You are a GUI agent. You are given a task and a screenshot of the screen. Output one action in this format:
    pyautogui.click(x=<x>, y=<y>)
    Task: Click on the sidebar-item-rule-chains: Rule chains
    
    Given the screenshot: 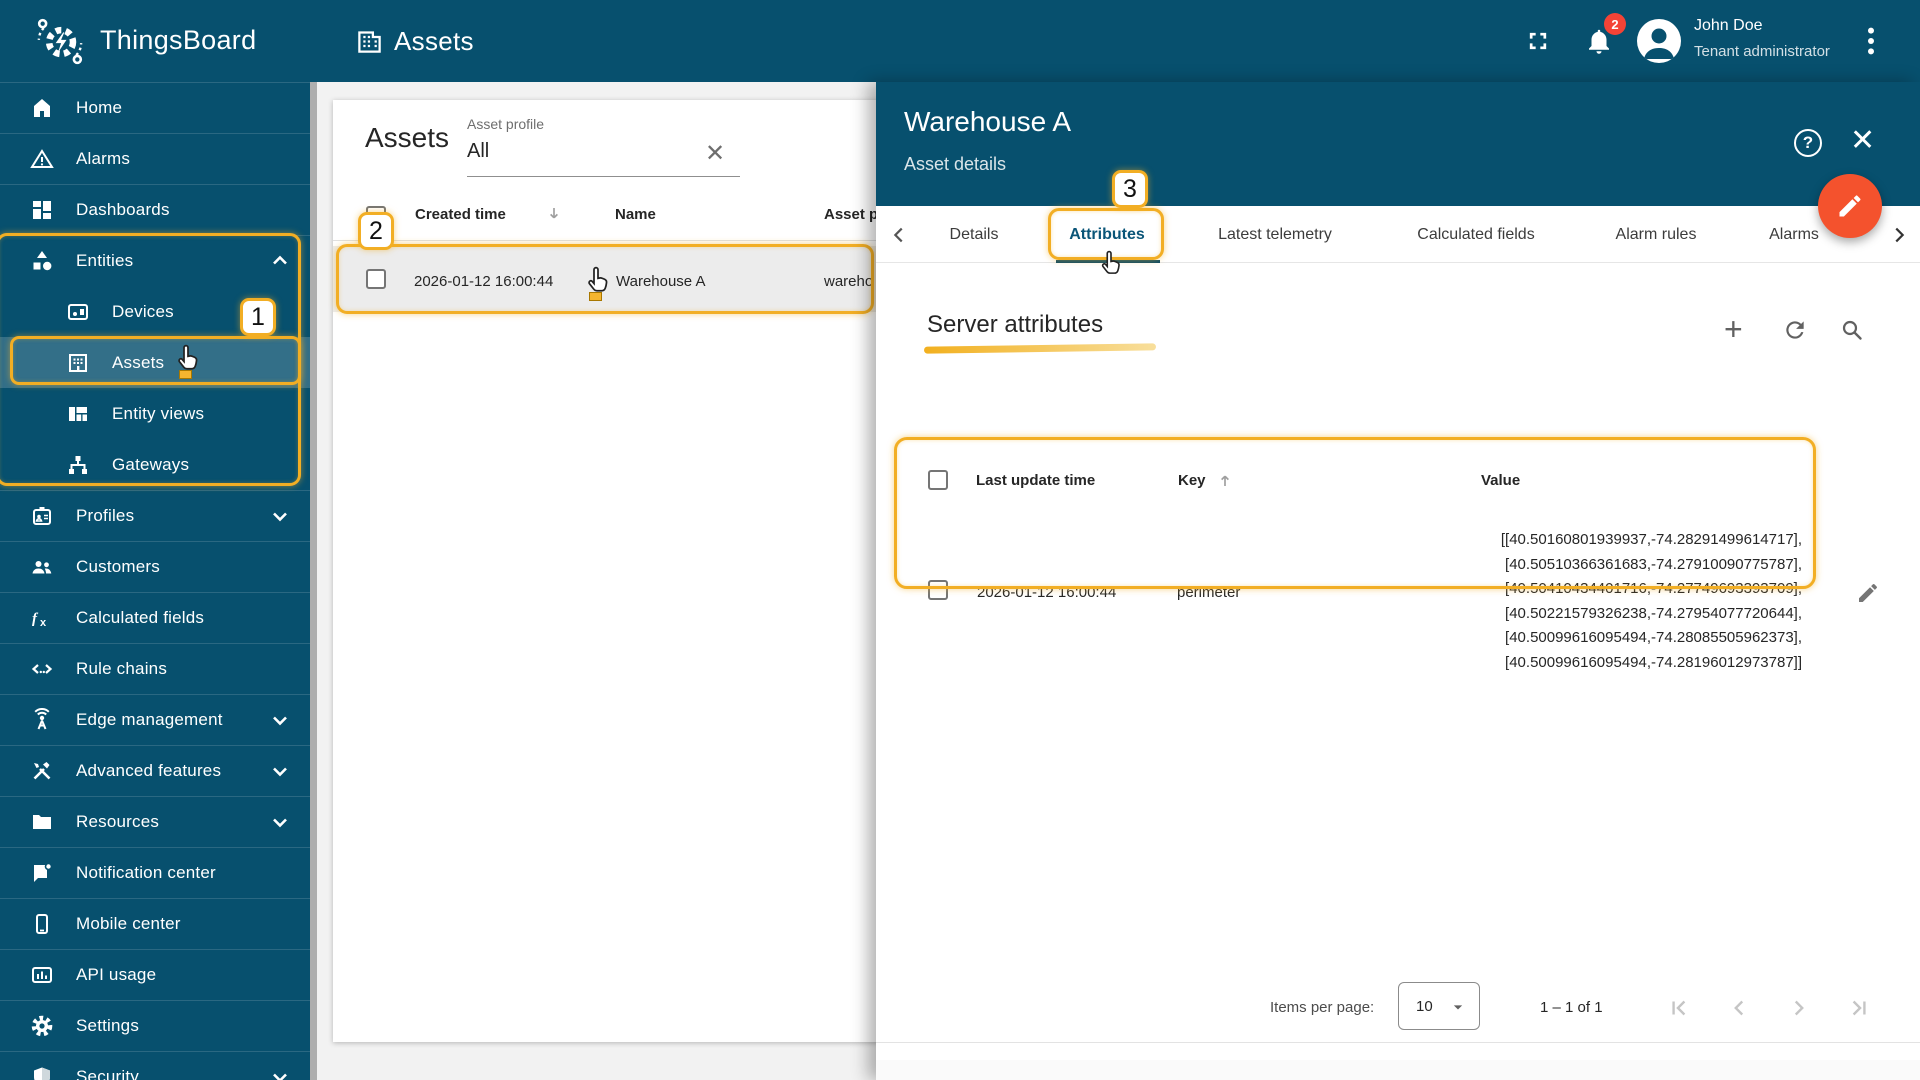 What is the action you would take?
    pyautogui.click(x=155, y=668)
    